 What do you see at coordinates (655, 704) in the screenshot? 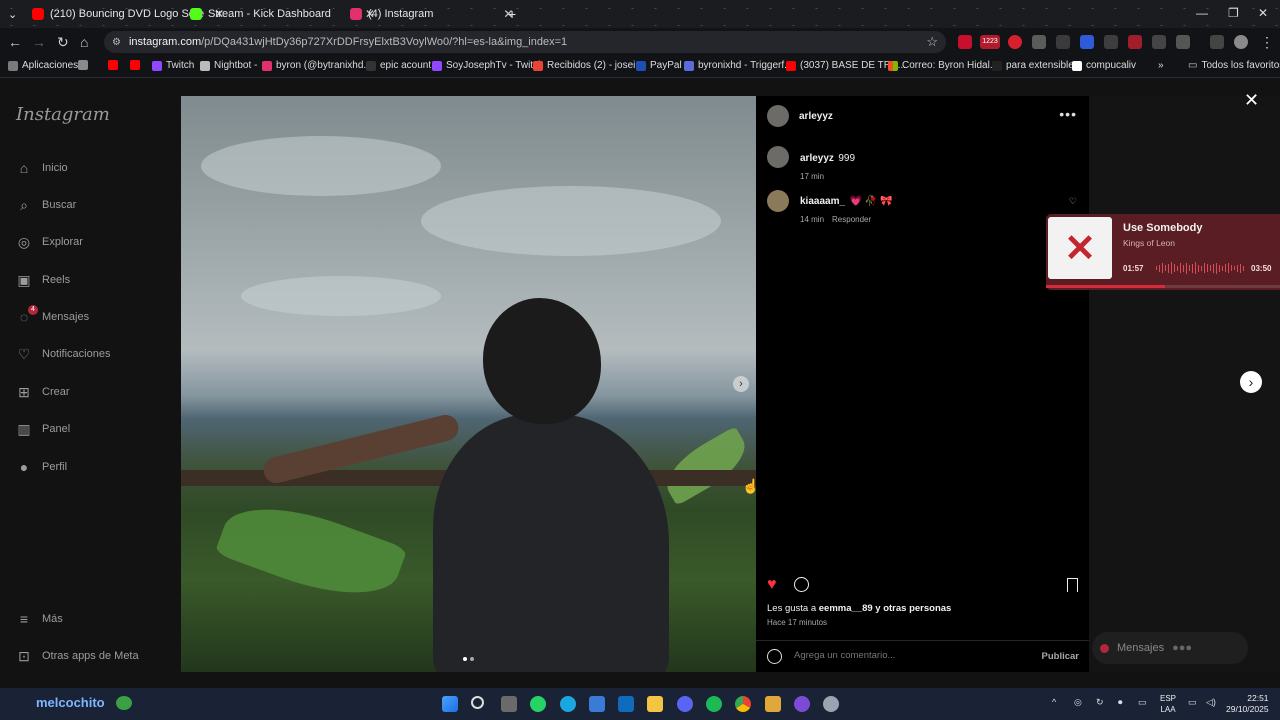
I see `folder-icon` at bounding box center [655, 704].